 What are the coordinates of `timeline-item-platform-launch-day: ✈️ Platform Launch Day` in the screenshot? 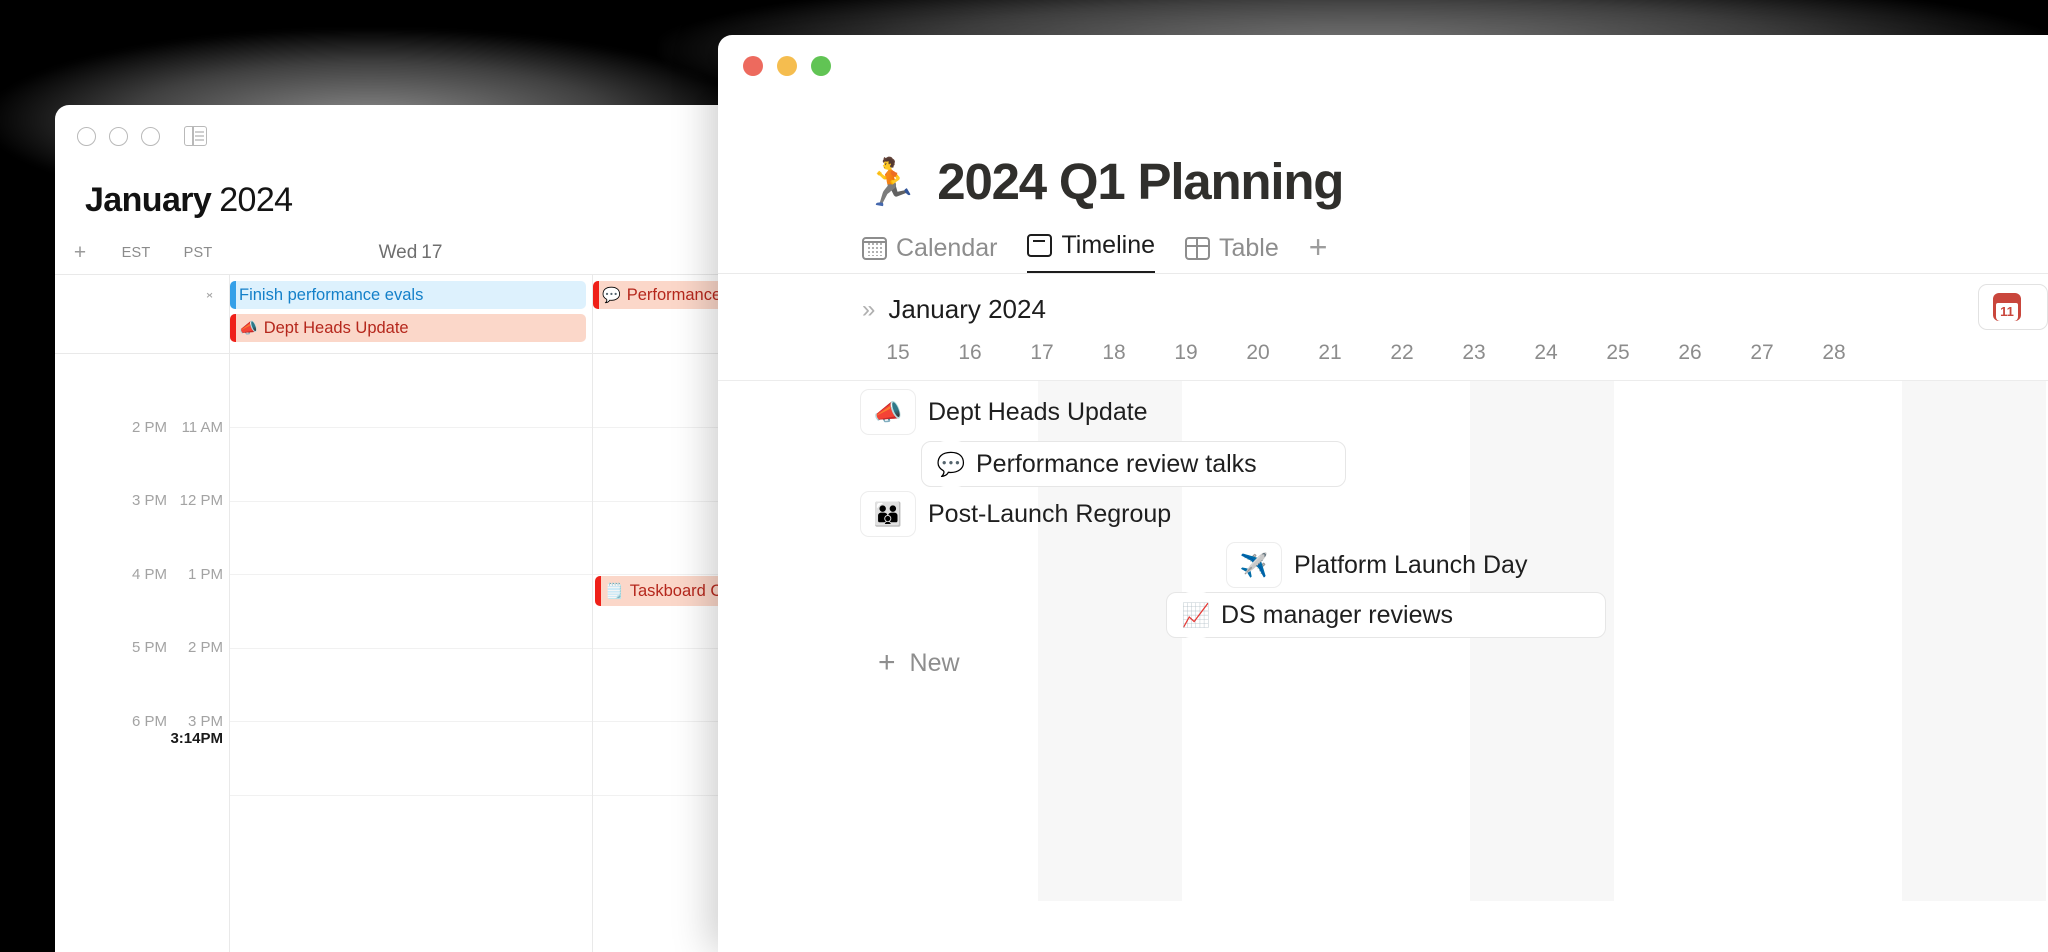 It's located at (1376, 565).